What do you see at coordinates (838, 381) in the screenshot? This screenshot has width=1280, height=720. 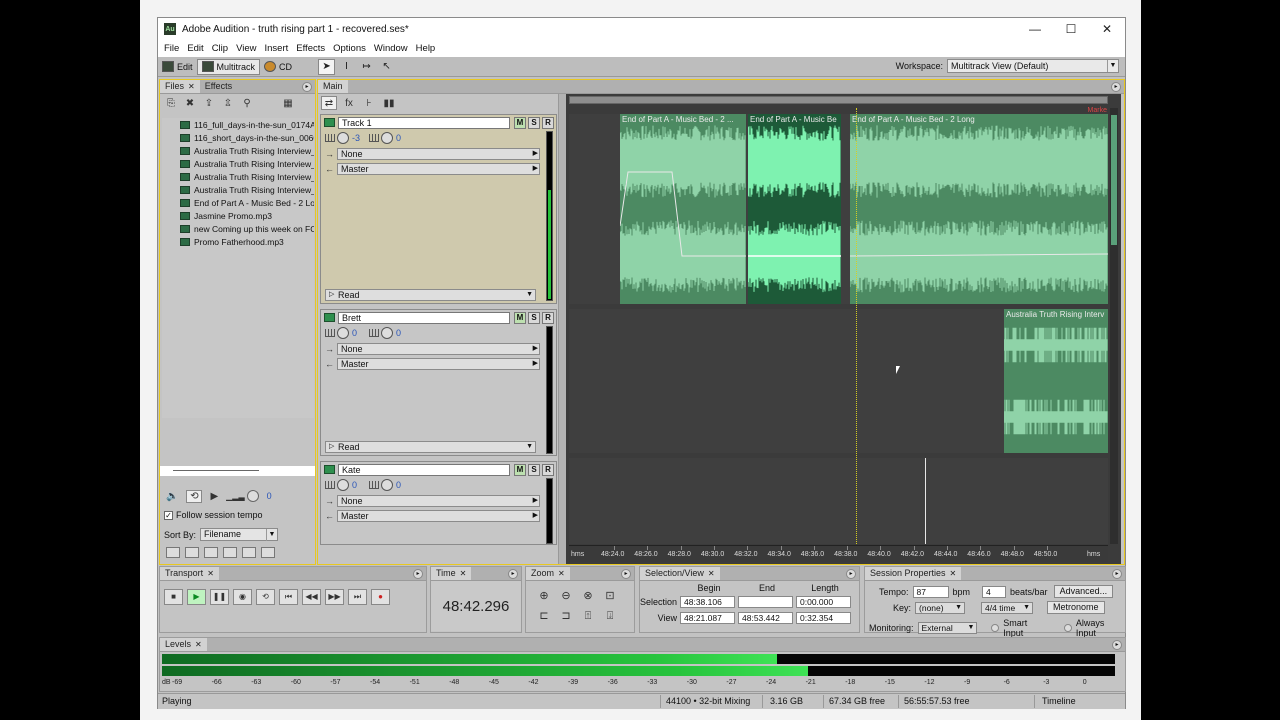 I see `lane-brett: Australia Truth Rising Interv` at bounding box center [838, 381].